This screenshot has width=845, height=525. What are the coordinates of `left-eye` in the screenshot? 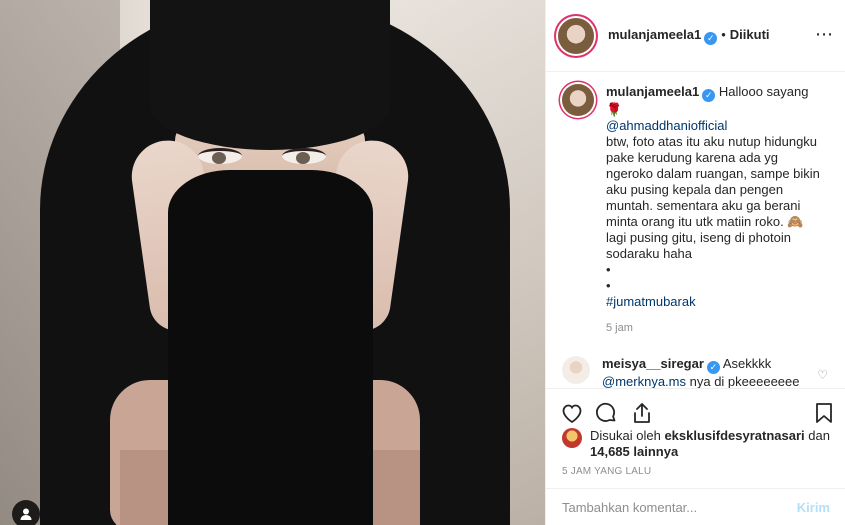 It's located at (220, 156).